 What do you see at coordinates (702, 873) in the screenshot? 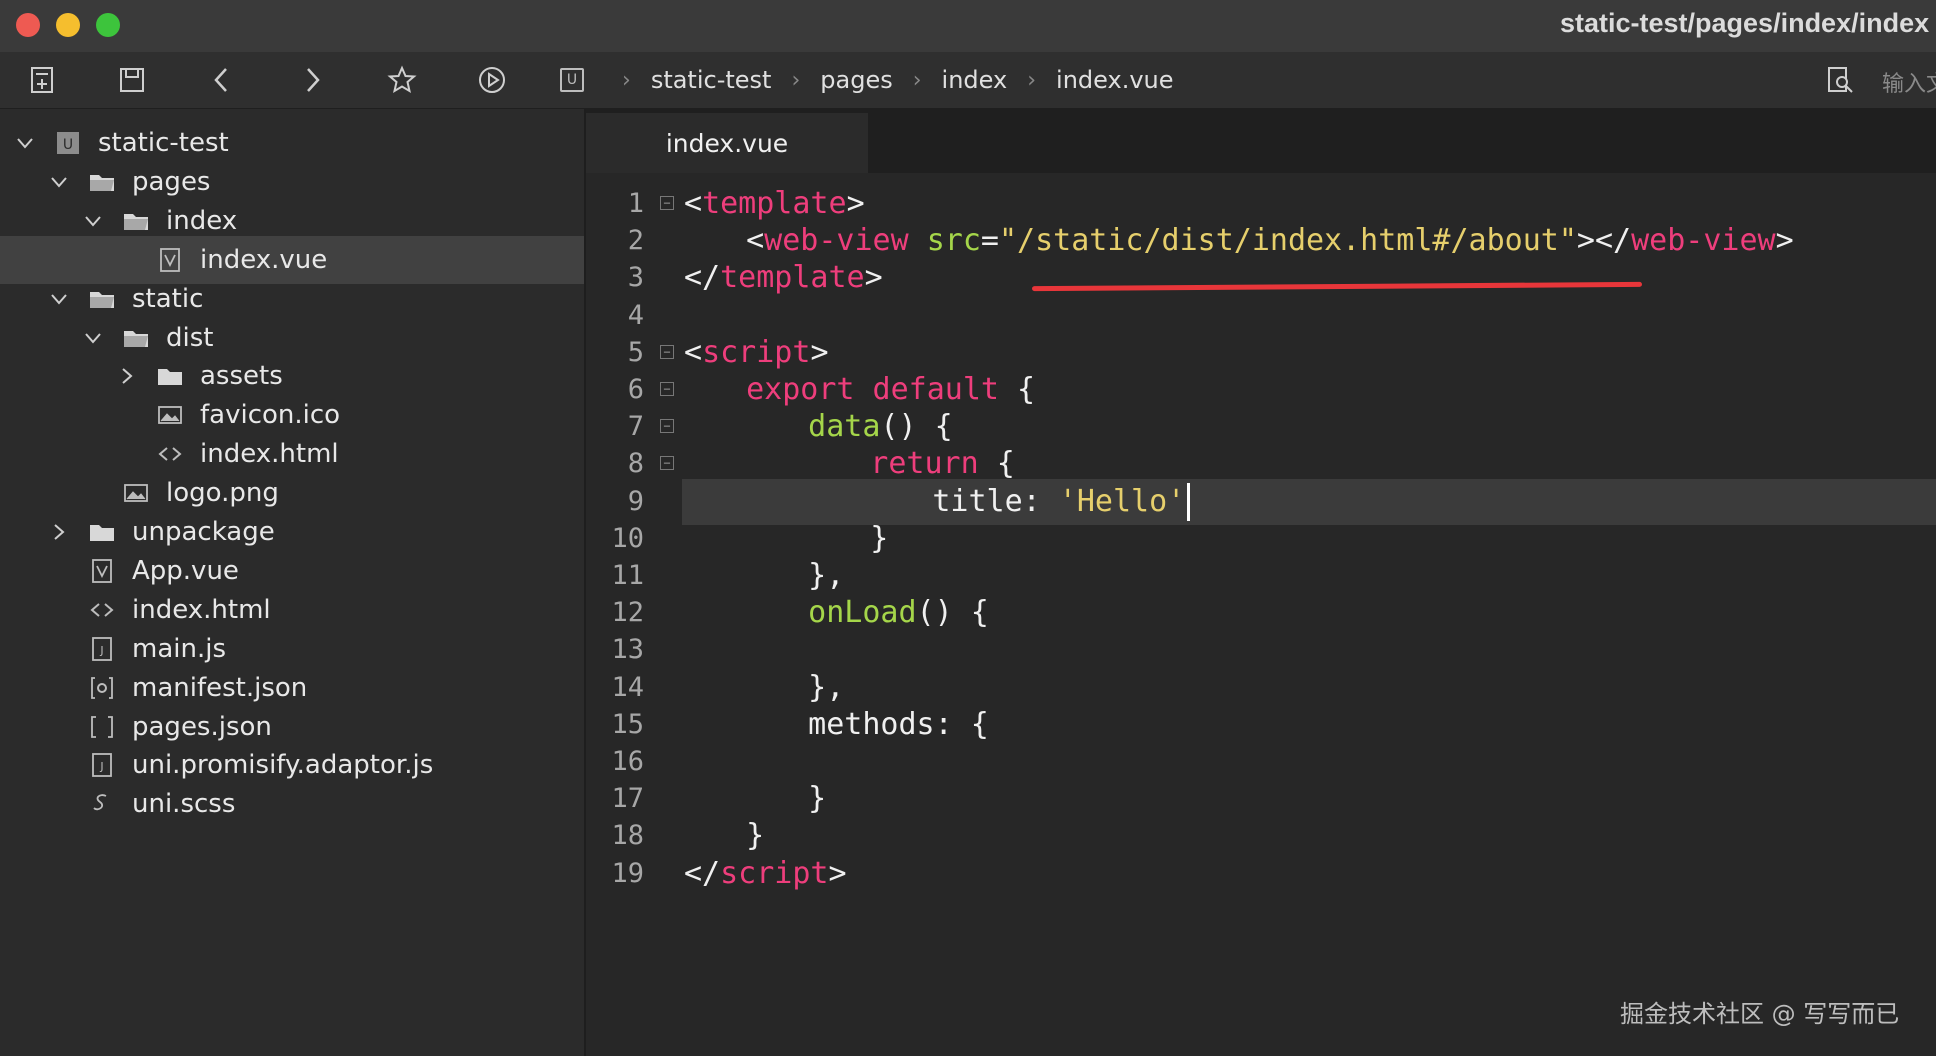
I see `code-token: </` at bounding box center [702, 873].